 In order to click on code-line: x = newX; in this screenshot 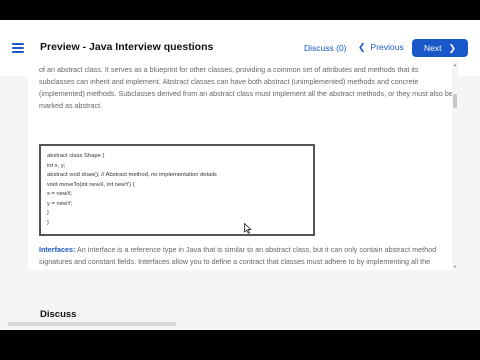, I will do `click(60, 194)`.